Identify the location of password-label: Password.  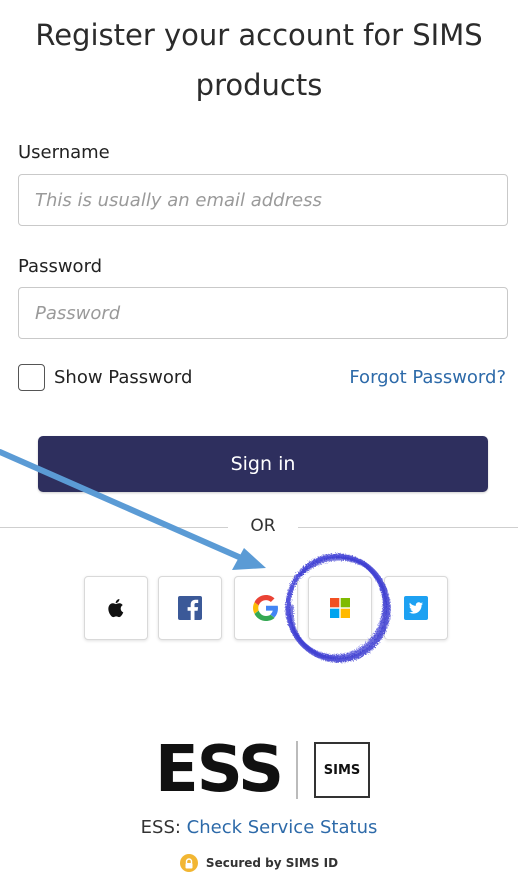
(60, 266).